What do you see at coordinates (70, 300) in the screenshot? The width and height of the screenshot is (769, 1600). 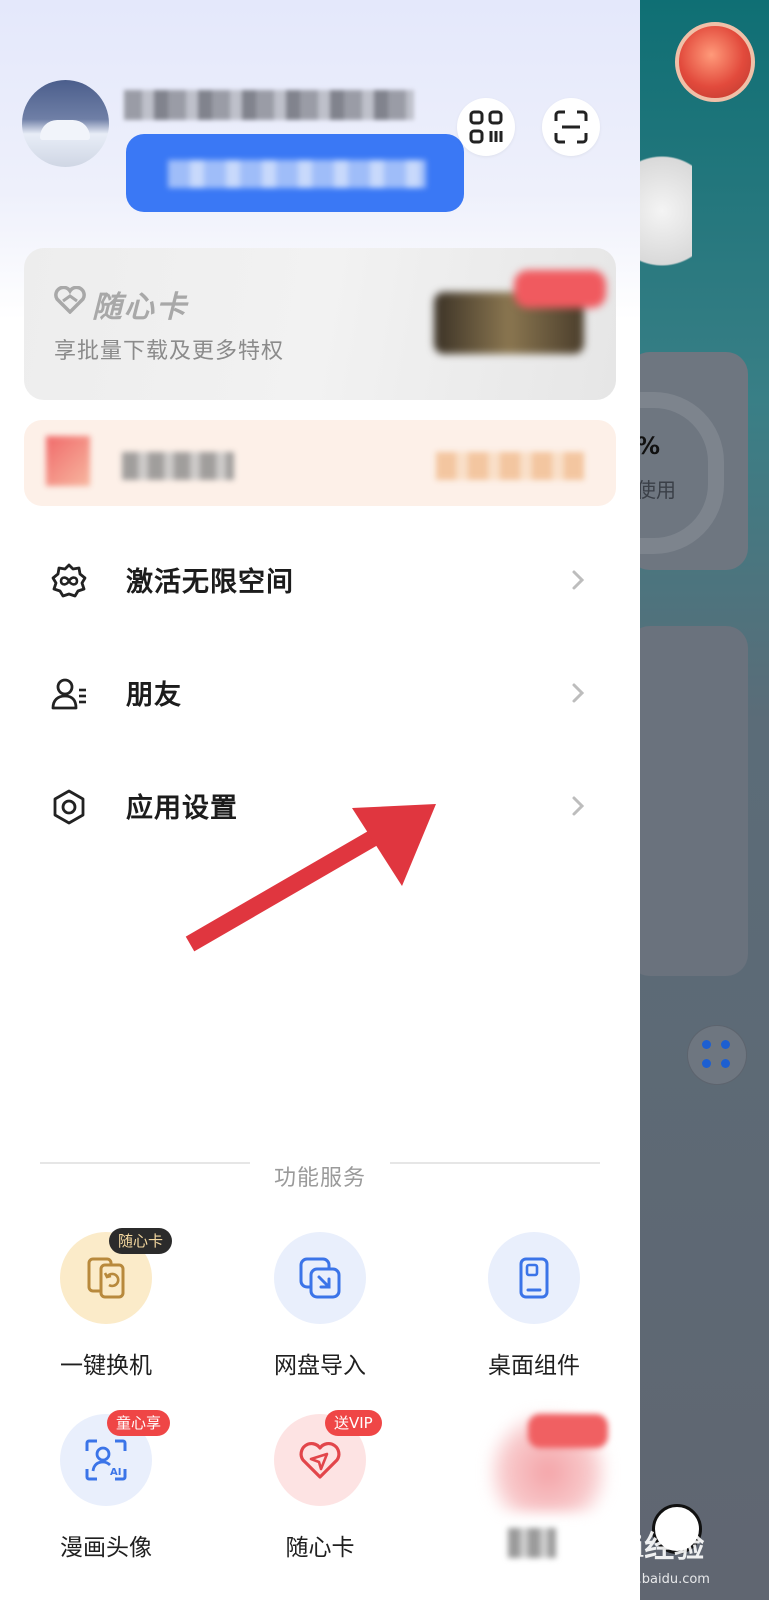 I see `heart-card-logo-icon` at bounding box center [70, 300].